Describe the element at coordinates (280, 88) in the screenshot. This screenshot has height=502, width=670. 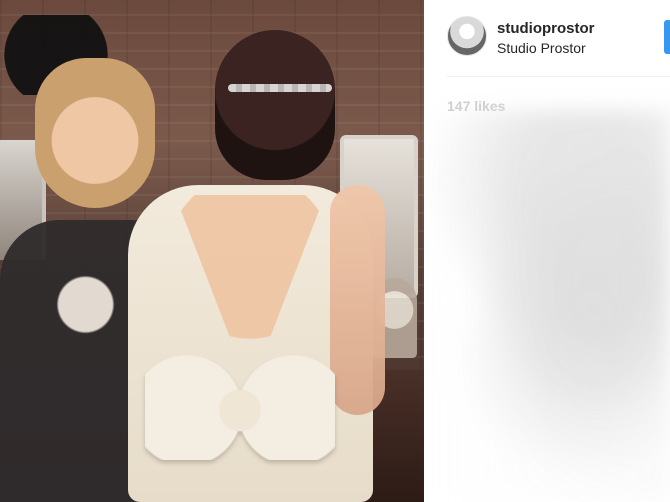
I see `hair-headband` at that location.